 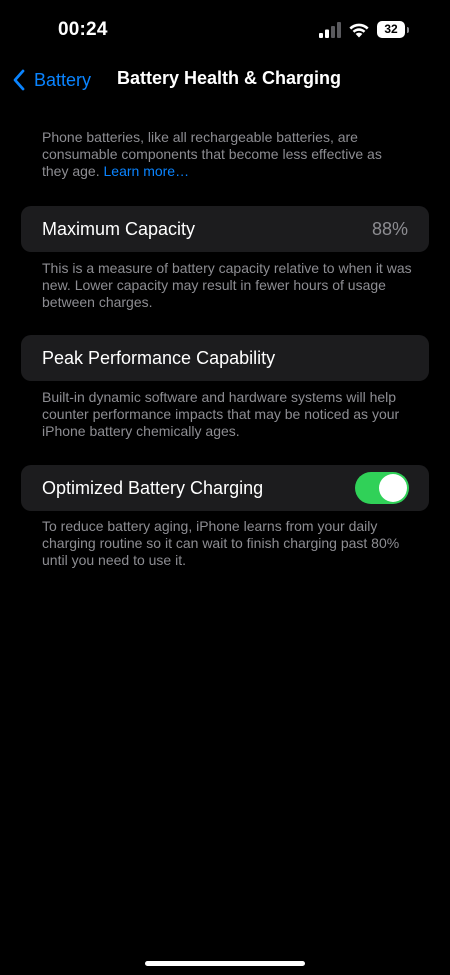 I want to click on status-time: 00:24, so click(x=83, y=29).